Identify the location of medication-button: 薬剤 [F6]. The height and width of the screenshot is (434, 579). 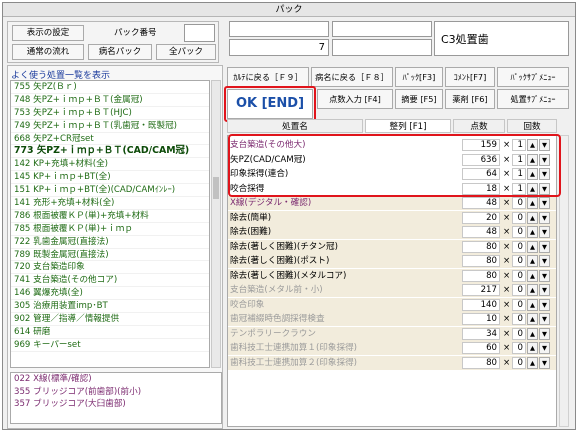
(470, 99).